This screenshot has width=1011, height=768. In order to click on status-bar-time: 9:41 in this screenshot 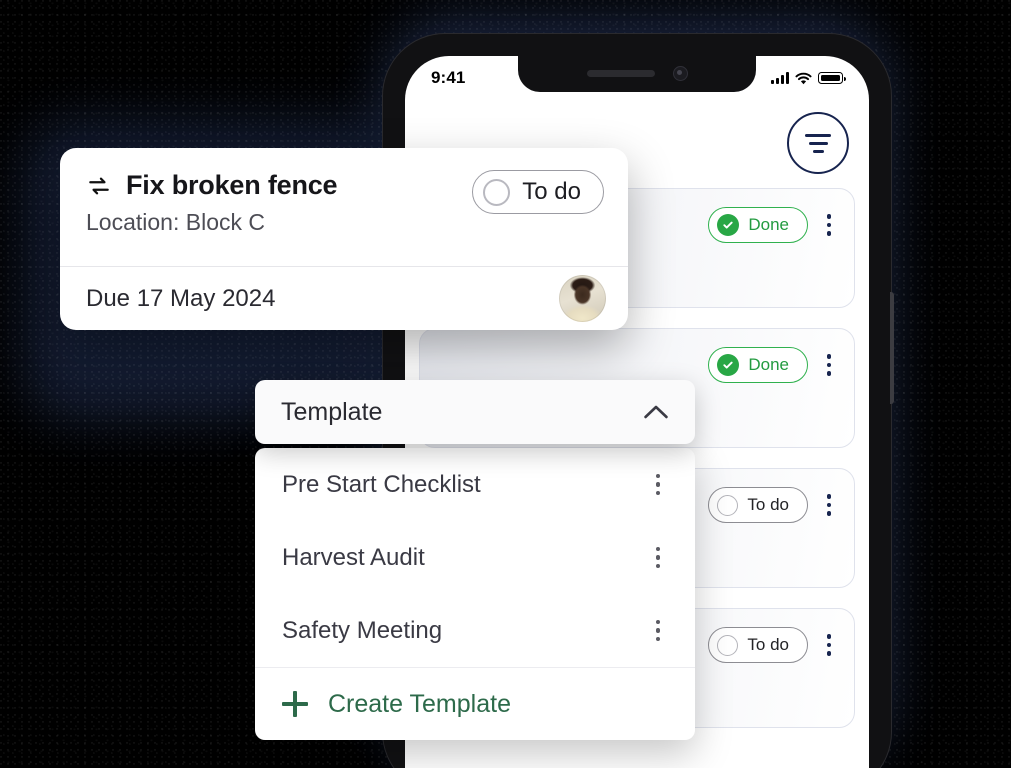, I will do `click(448, 77)`.